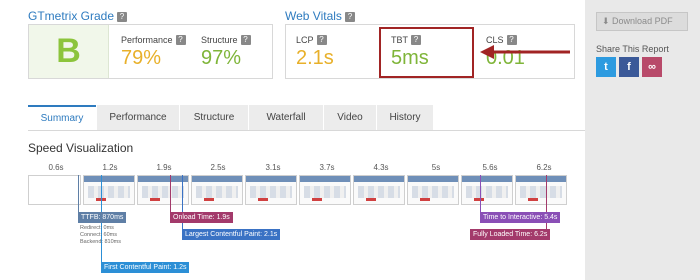 The height and width of the screenshot is (280, 700). I want to click on download-label: Download PDF, so click(642, 21).